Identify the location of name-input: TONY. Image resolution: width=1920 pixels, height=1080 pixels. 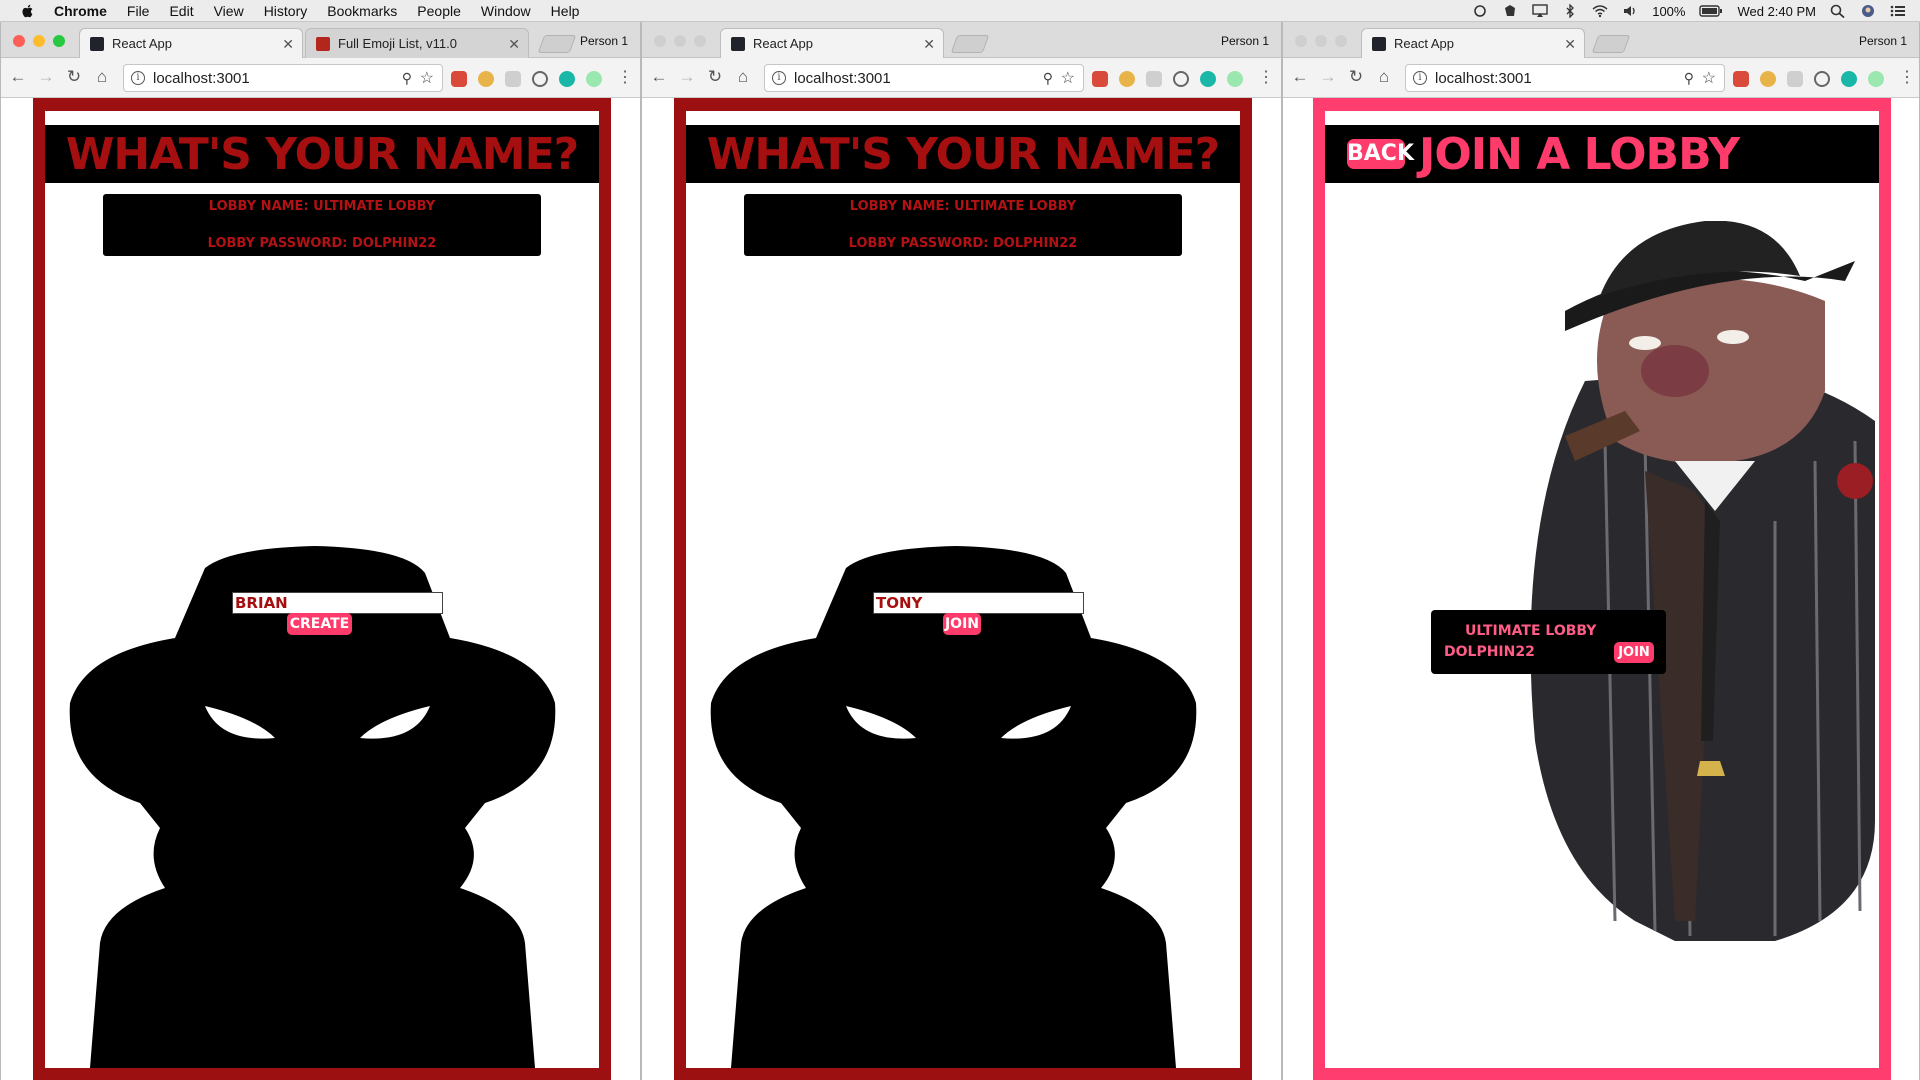
(978, 603).